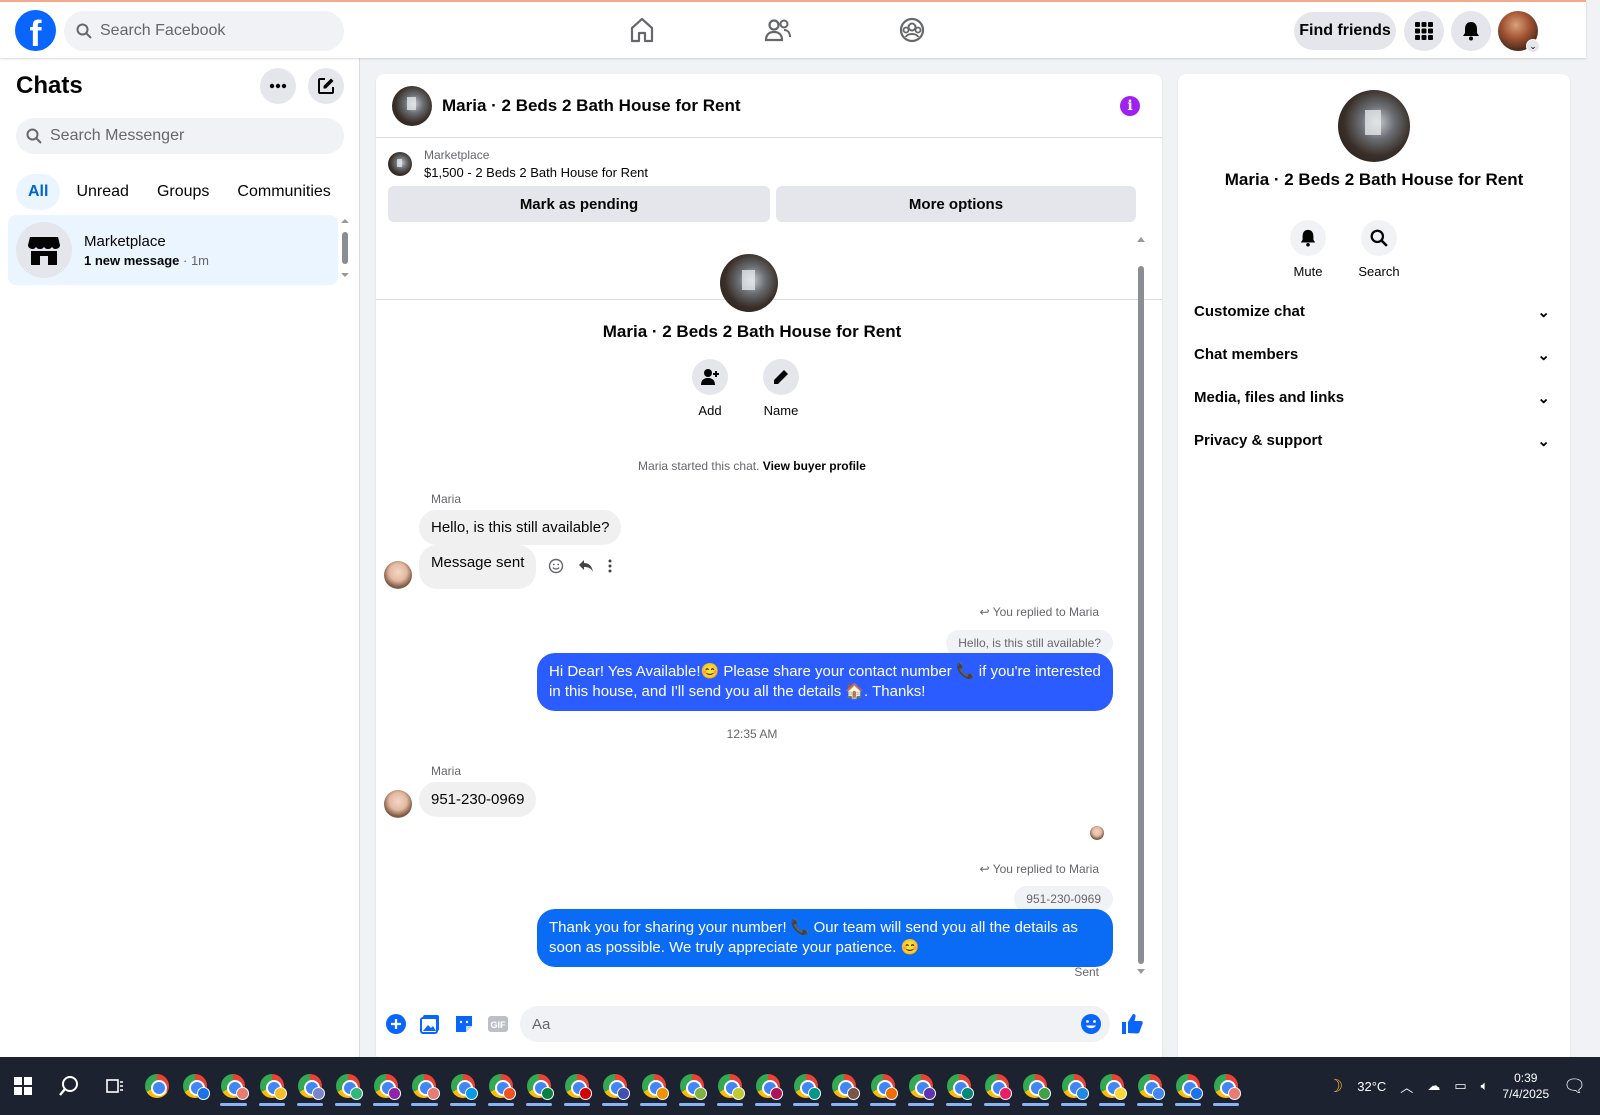 This screenshot has height=1115, width=1600. I want to click on chat-members-section: Chat members ⌄, so click(1374, 354).